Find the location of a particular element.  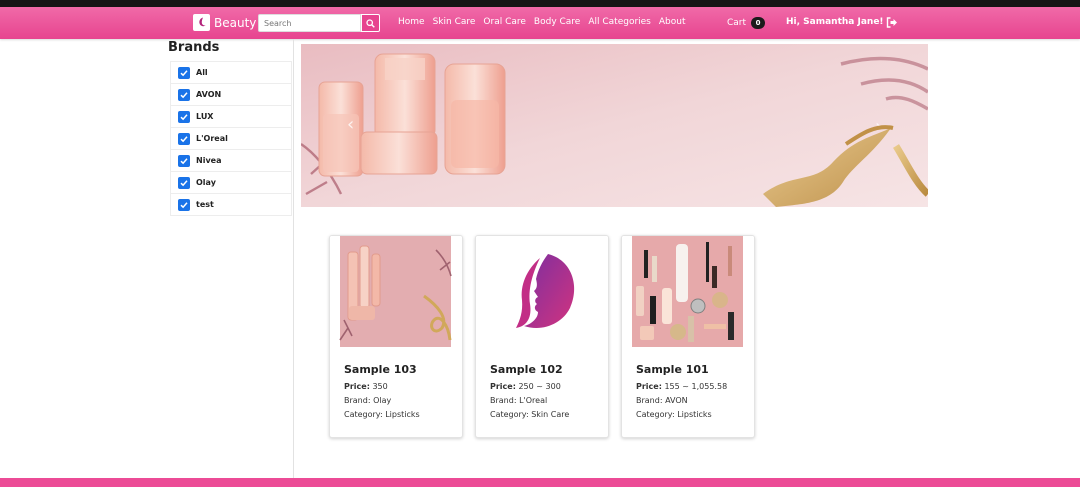

product-brand: Brand: L'Oreal is located at coordinates (518, 400).